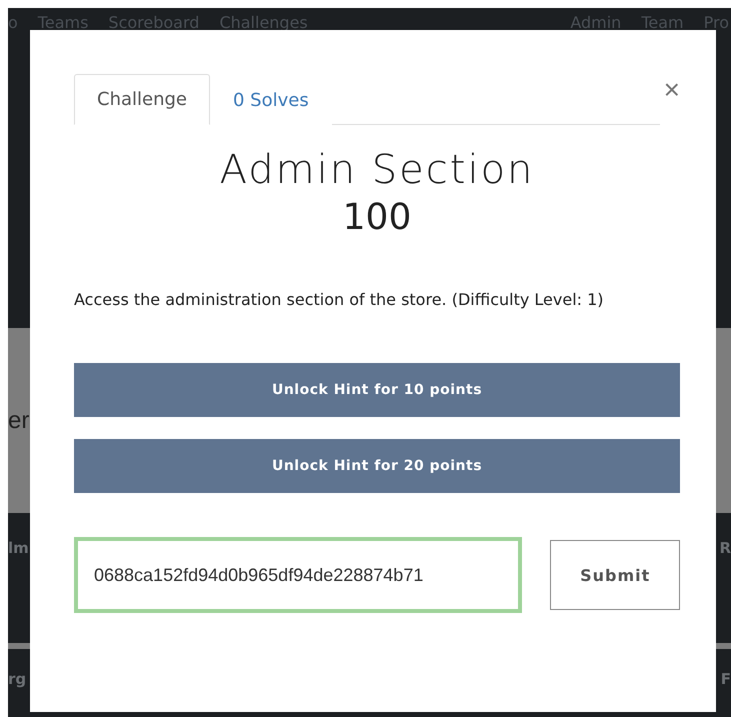 This screenshot has width=731, height=717. What do you see at coordinates (17, 679) in the screenshot?
I see `table-cell: rg` at bounding box center [17, 679].